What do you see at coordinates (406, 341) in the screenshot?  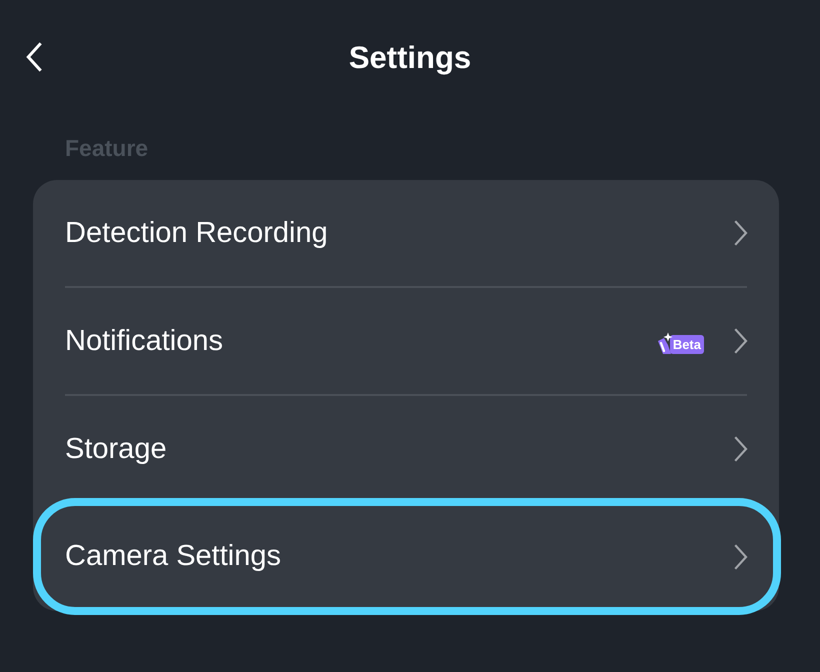 I see `settings-row: Notifications Beta` at bounding box center [406, 341].